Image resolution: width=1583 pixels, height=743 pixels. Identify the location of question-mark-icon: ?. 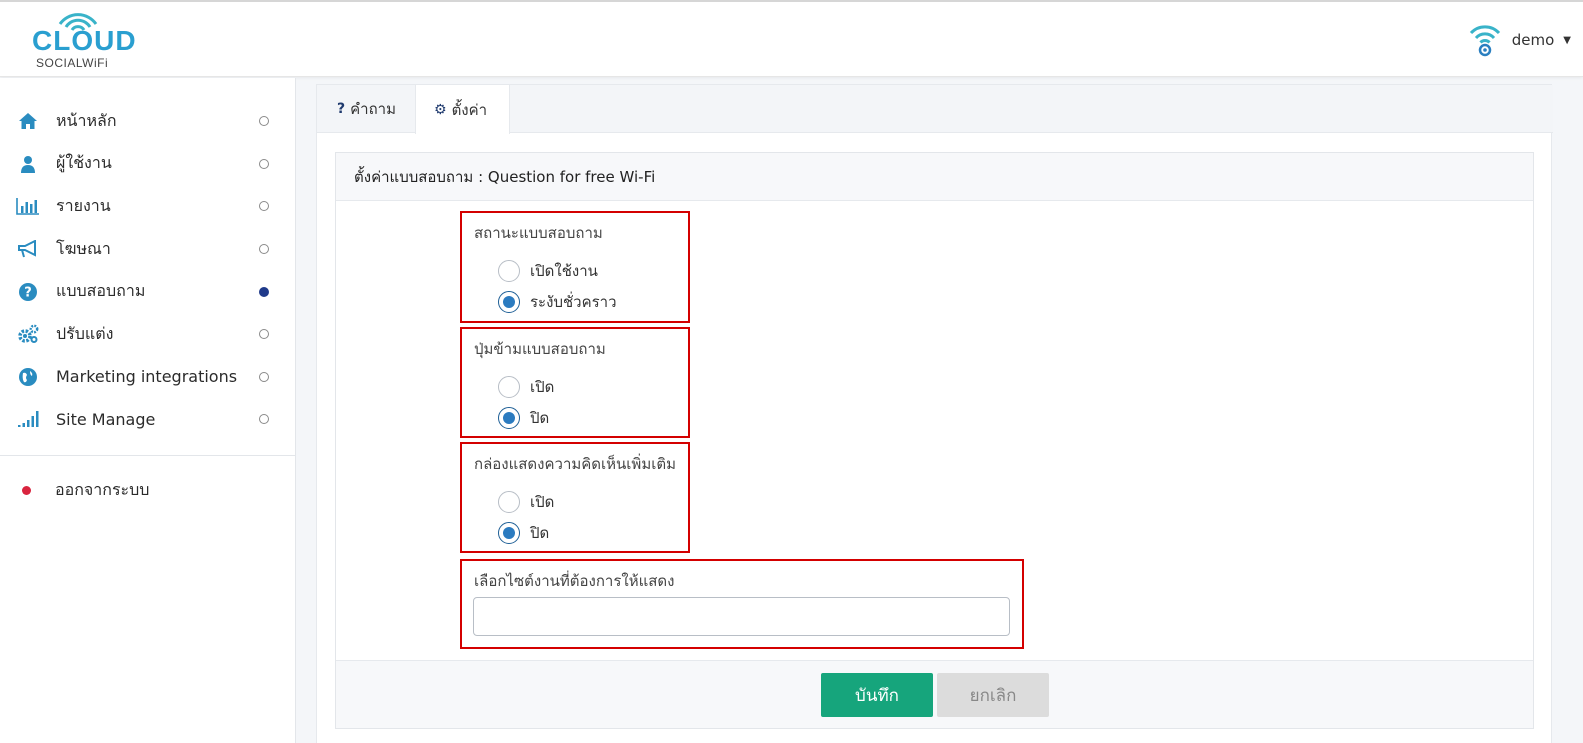
(341, 109).